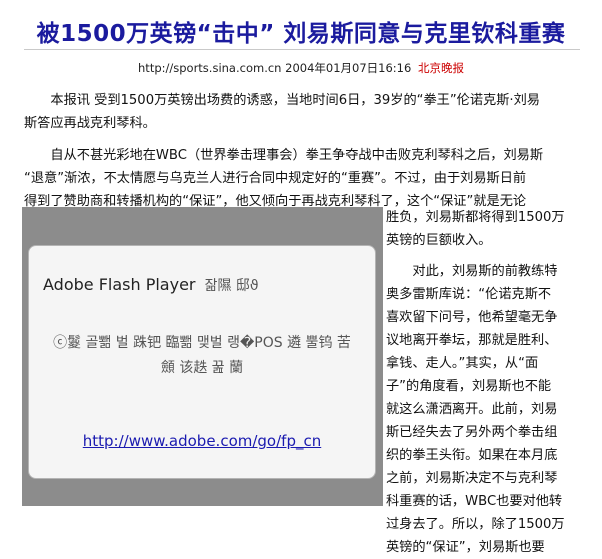 The height and width of the screenshot is (559, 602). Describe the element at coordinates (441, 68) in the screenshot. I see `meta-source: 北京晚报` at that location.